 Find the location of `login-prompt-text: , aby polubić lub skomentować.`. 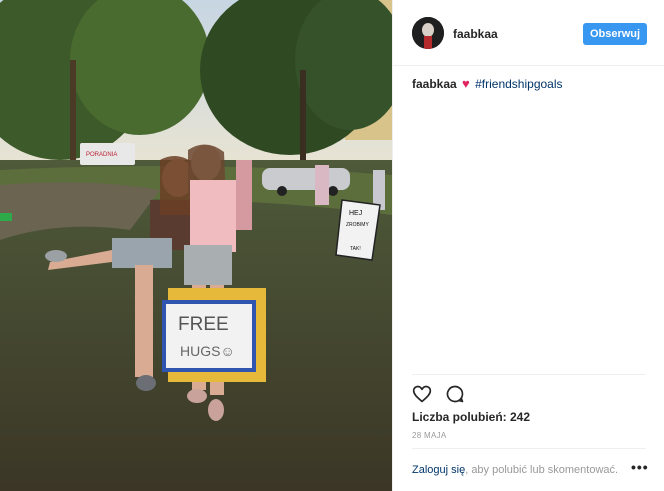

login-prompt-text: , aby polubić lub skomentować. is located at coordinates (542, 470).